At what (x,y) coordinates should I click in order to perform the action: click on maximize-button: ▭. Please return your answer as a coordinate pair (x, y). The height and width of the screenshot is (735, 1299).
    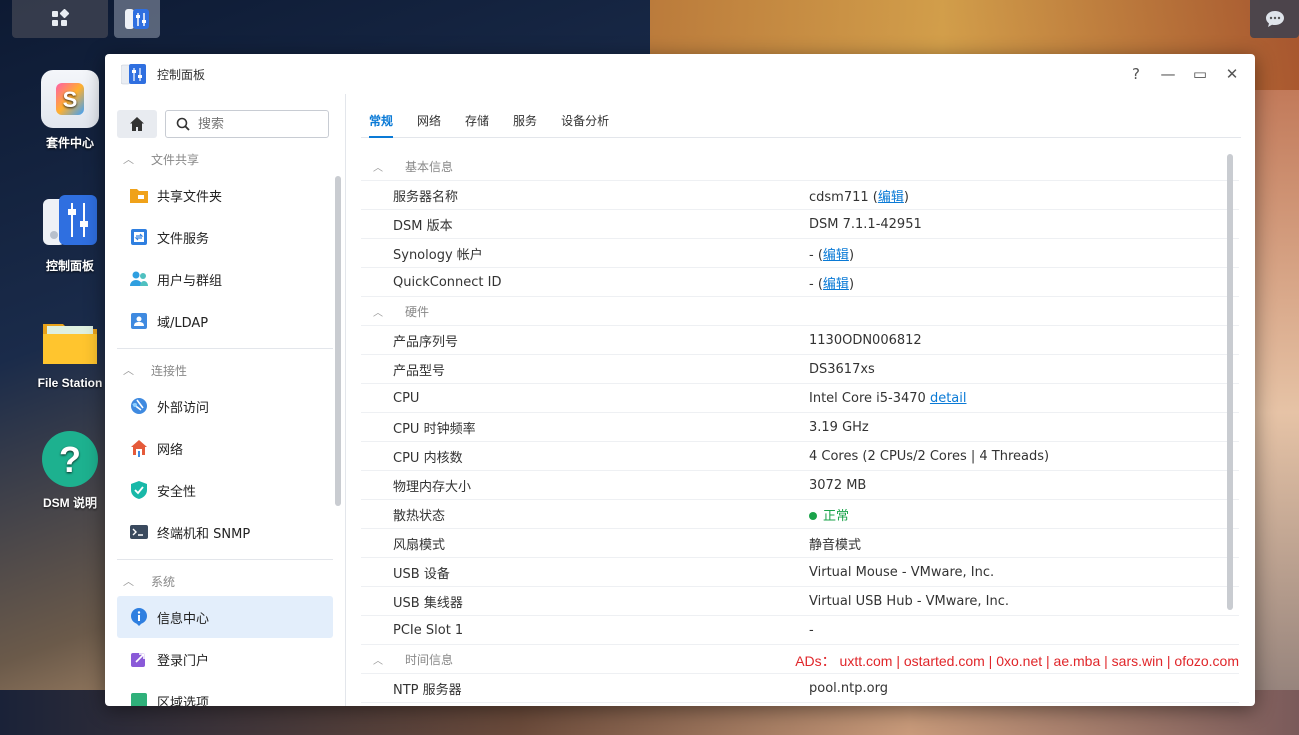
    Looking at the image, I should click on (1200, 74).